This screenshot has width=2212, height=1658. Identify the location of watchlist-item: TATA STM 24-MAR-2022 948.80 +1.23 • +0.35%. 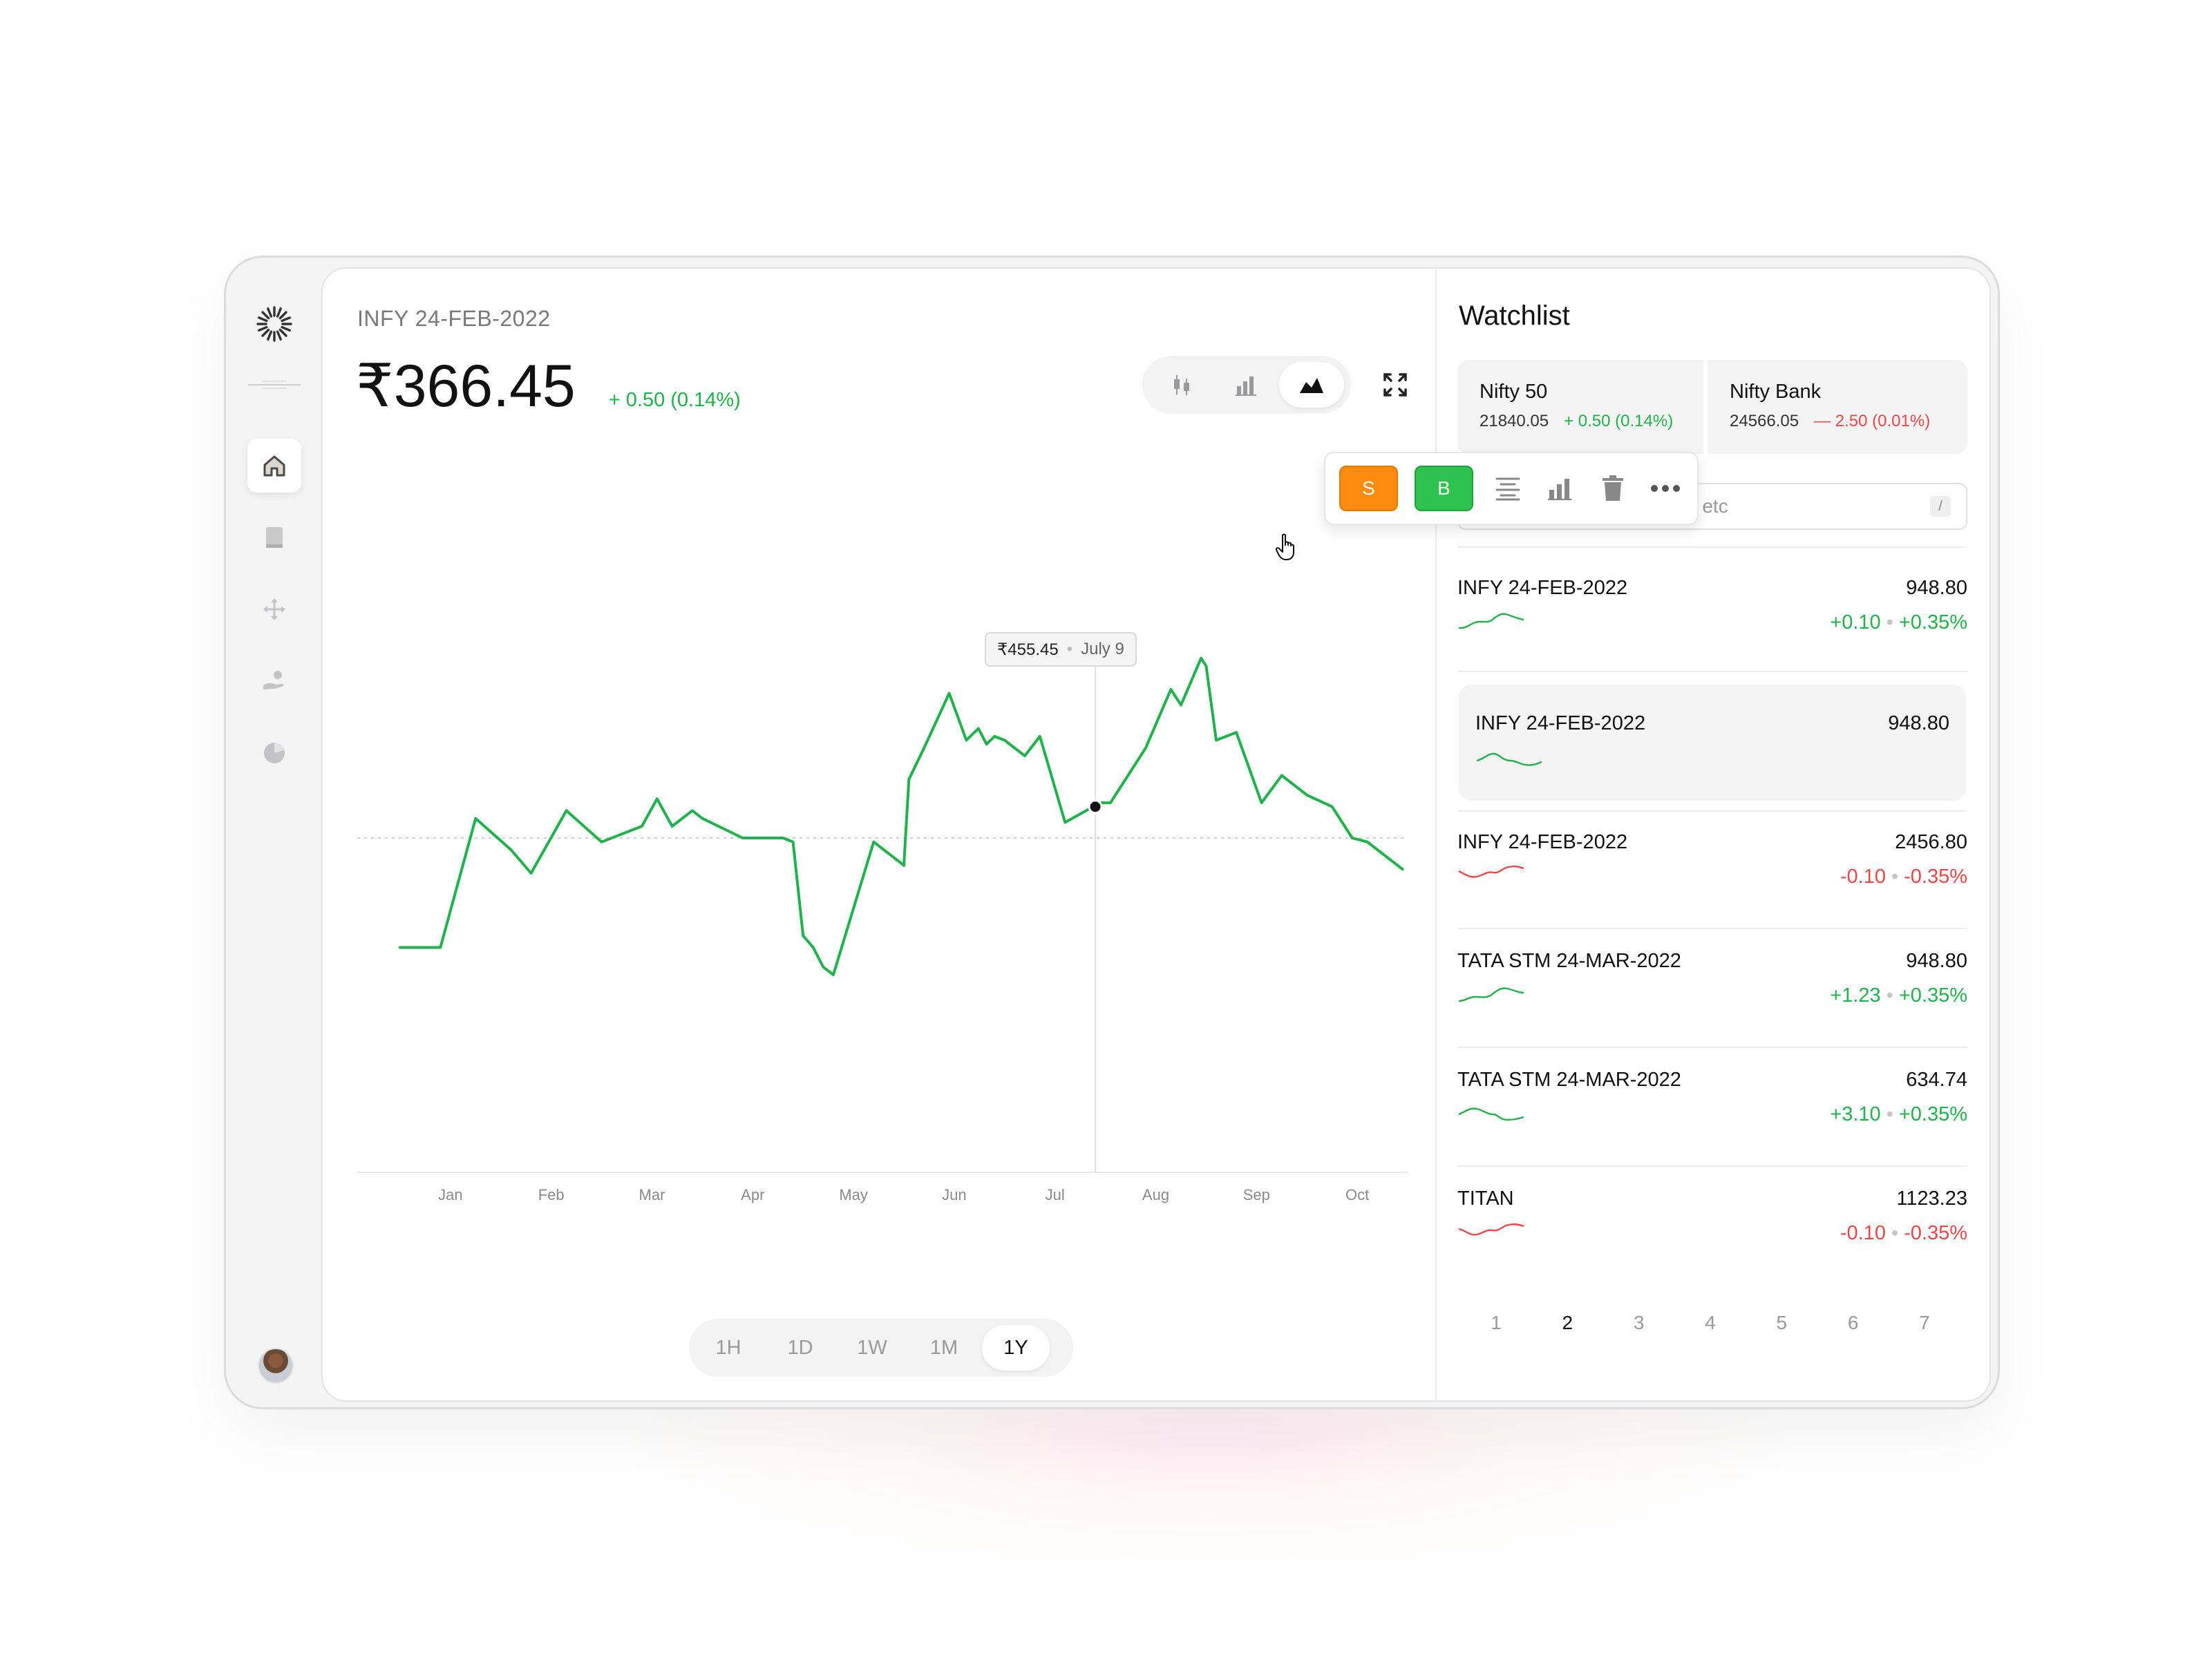
(1712, 991).